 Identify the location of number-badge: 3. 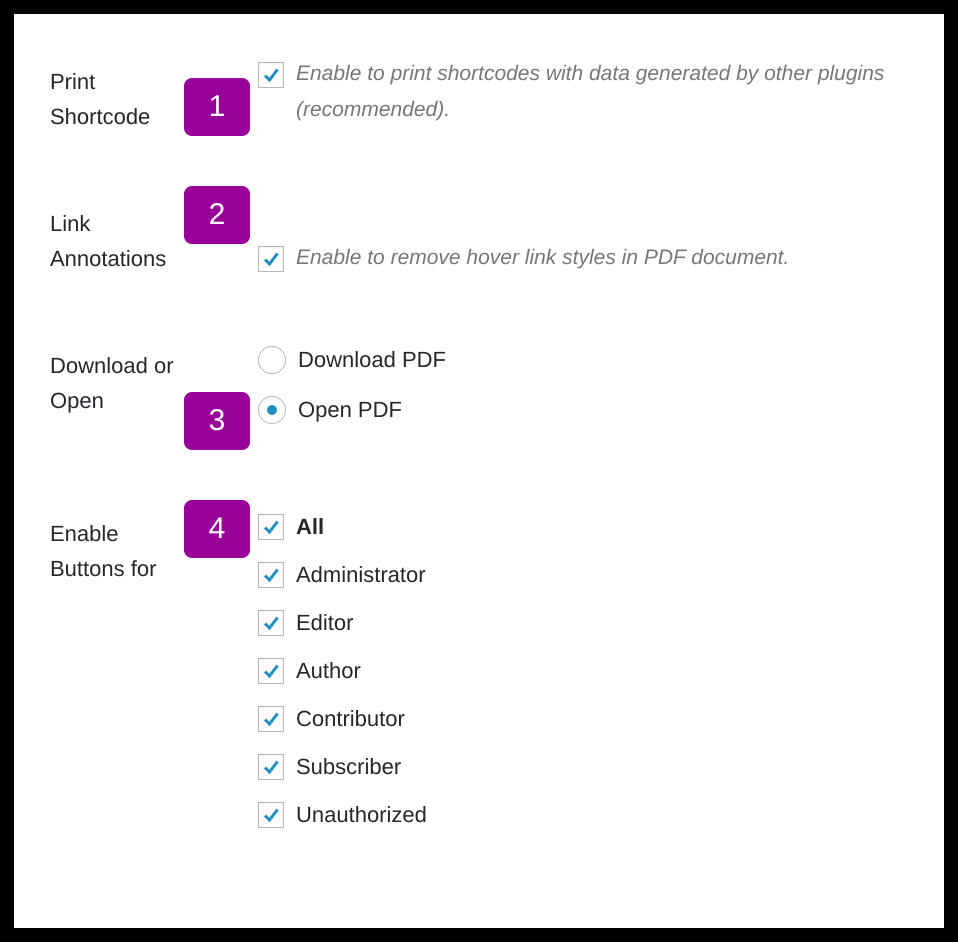
(217, 421).